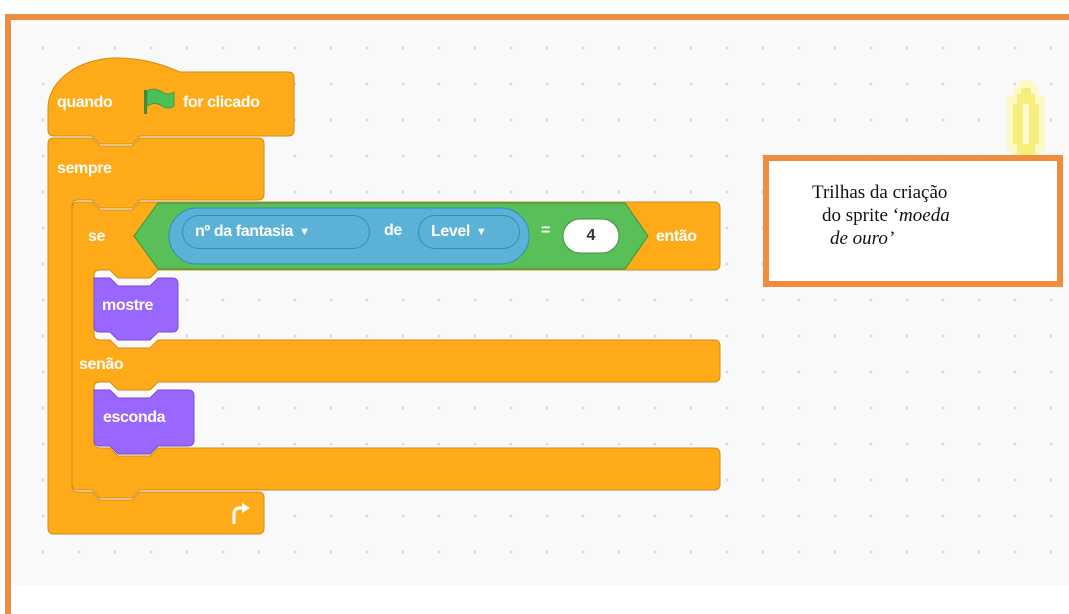 This screenshot has width=1069, height=614. What do you see at coordinates (393, 230) in the screenshot?
I see `of-label: de` at bounding box center [393, 230].